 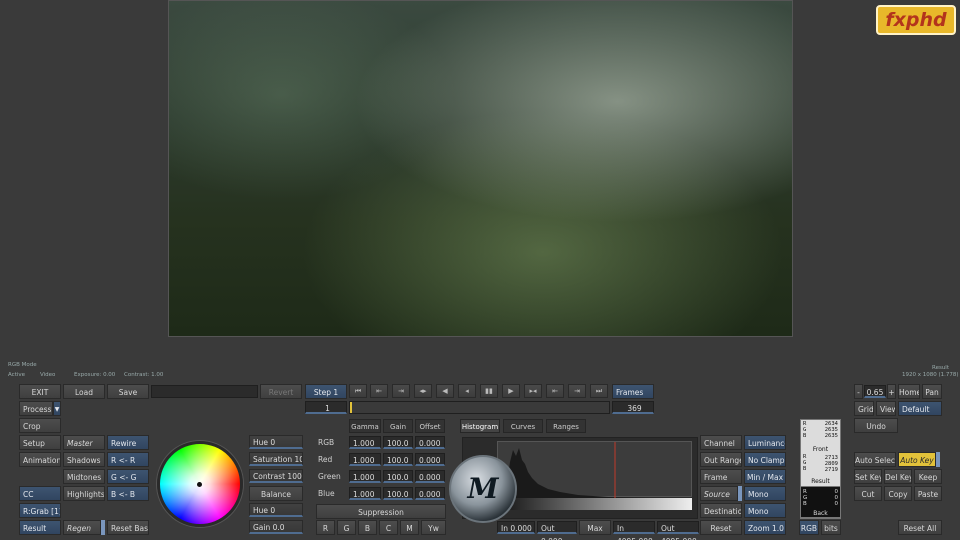 I want to click on channel-yw-button: Yw, so click(x=433, y=527).